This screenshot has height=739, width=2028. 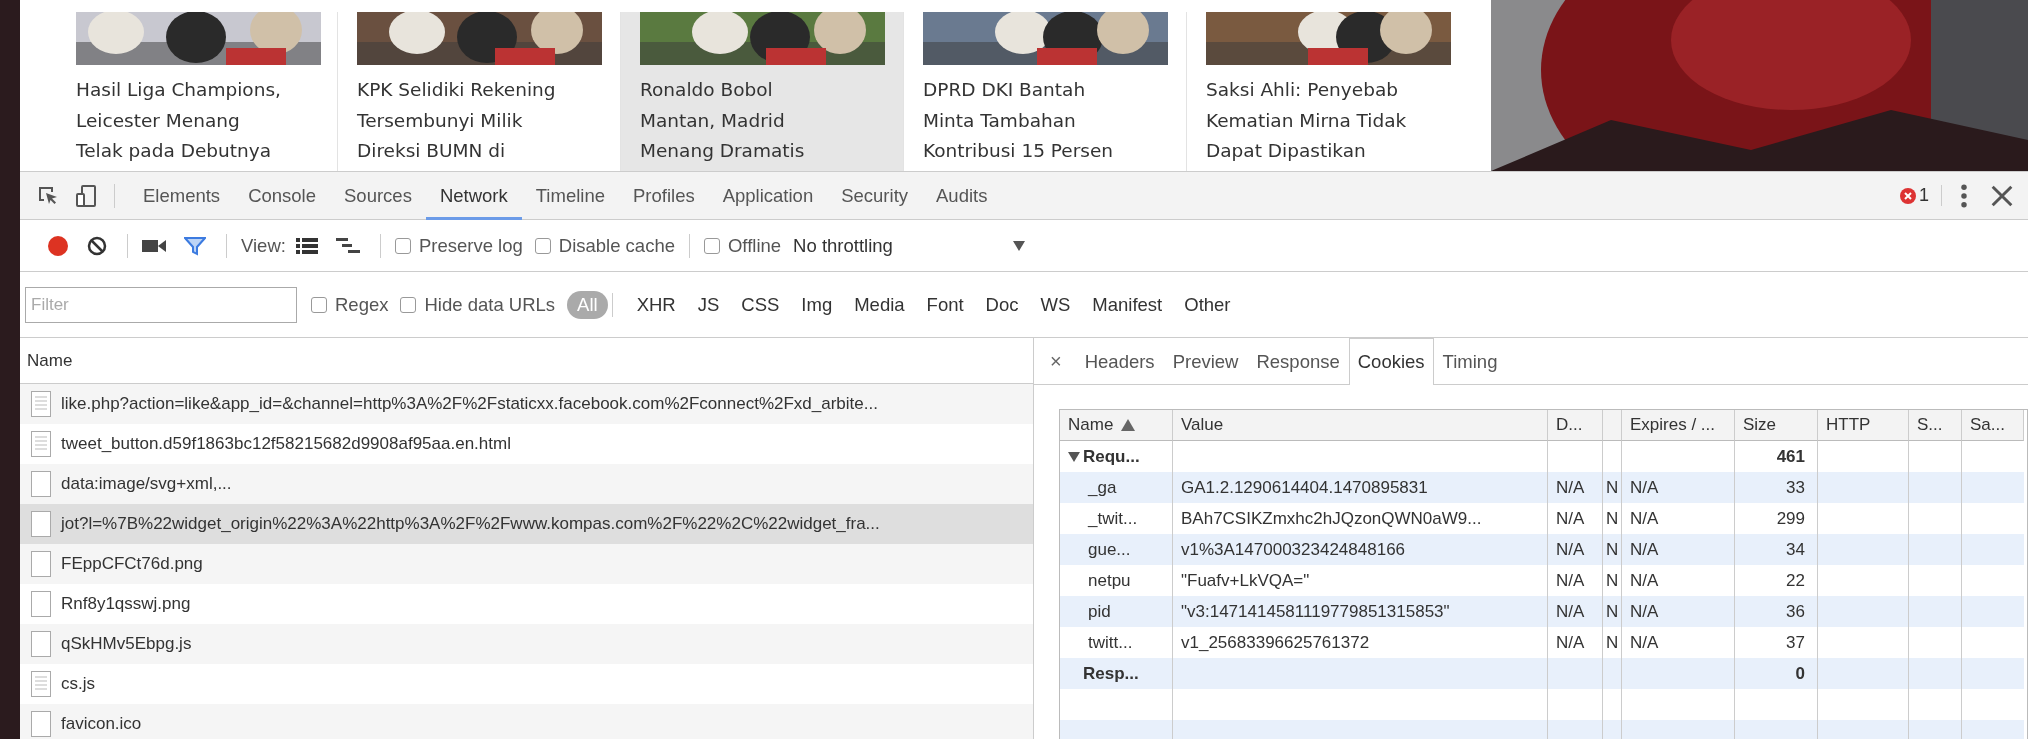 I want to click on request-row: qSkHMv5Ebpg.js, so click(x=526, y=644).